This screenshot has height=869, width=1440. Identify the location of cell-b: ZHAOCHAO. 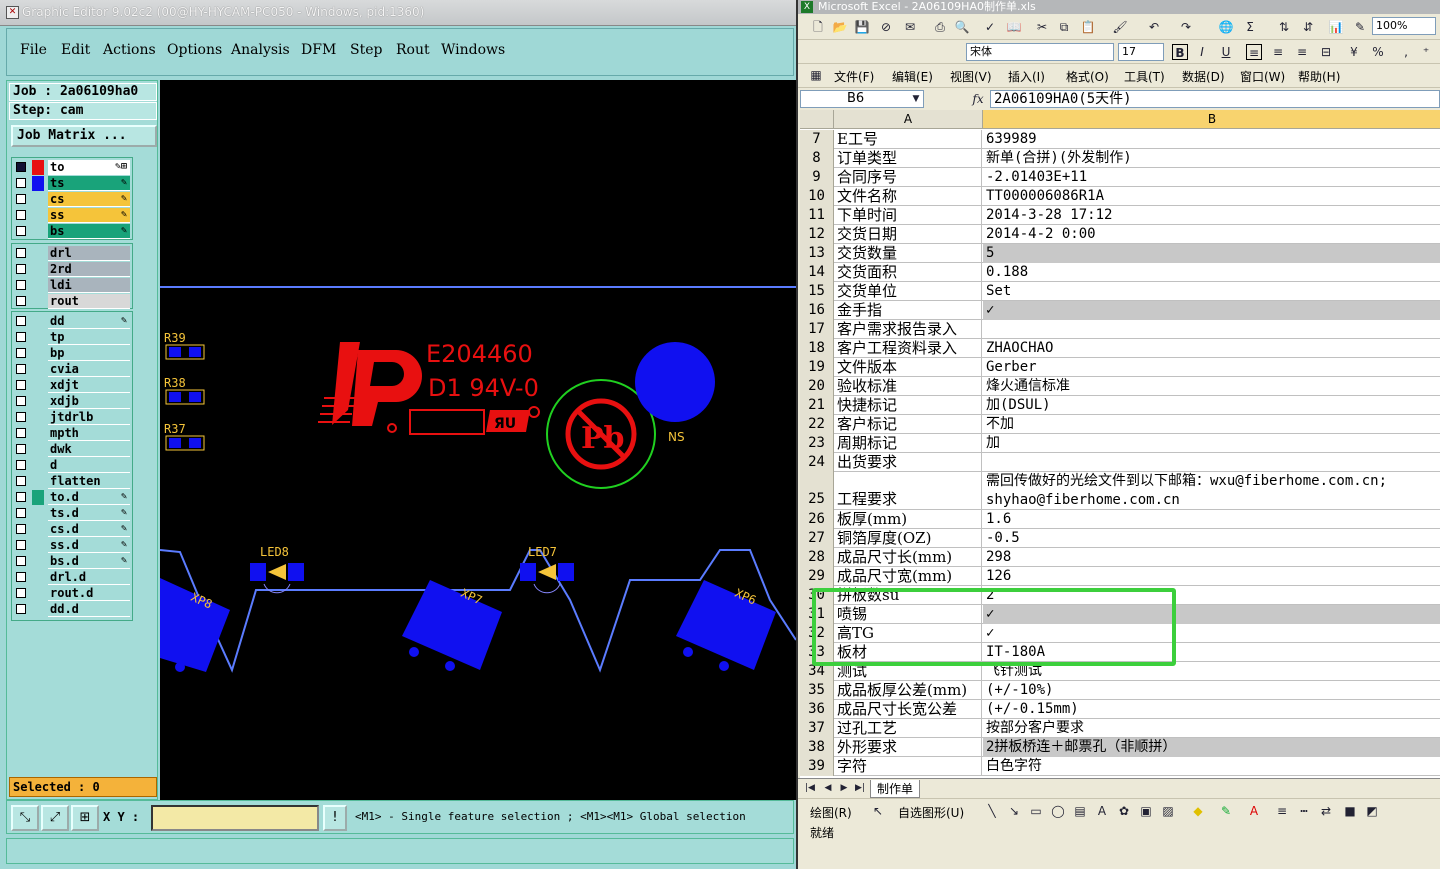
(1211, 348).